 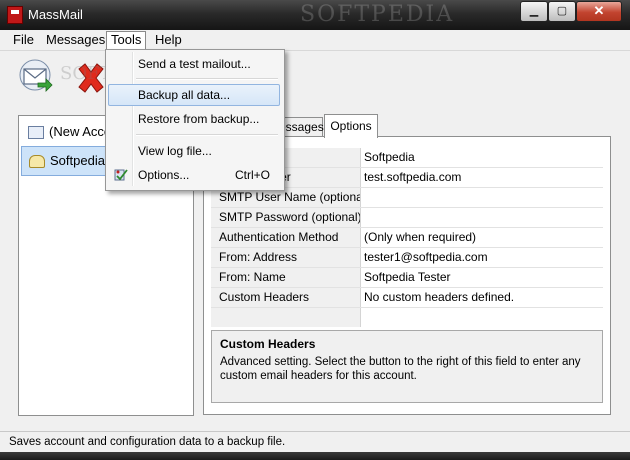 I want to click on property-name-empty, so click(x=286, y=317).